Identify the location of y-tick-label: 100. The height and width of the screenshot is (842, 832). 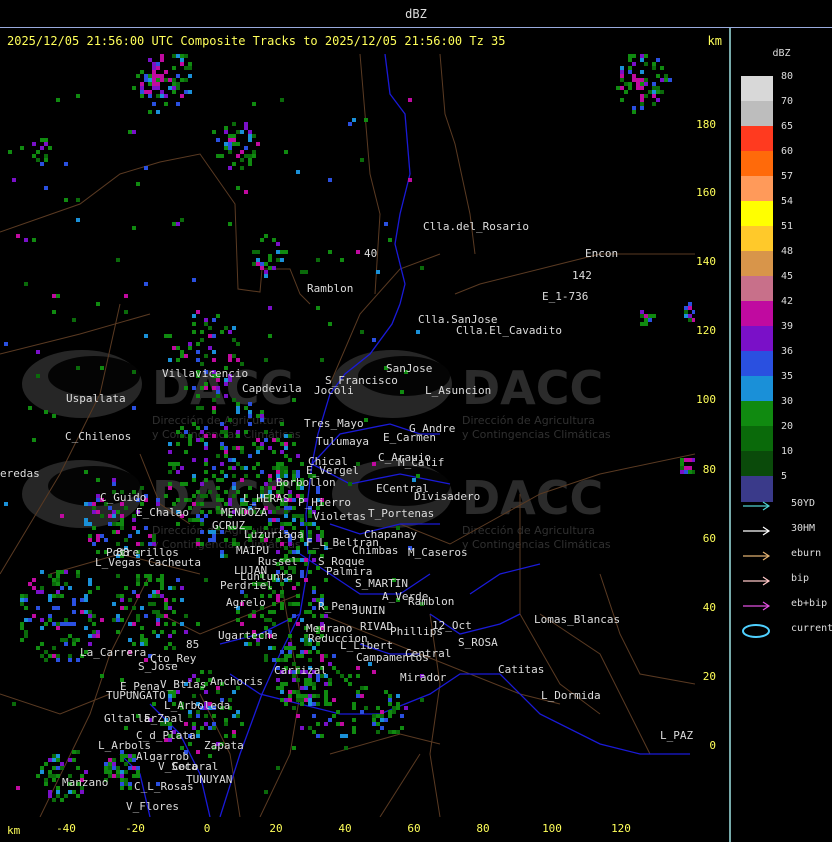
(706, 399).